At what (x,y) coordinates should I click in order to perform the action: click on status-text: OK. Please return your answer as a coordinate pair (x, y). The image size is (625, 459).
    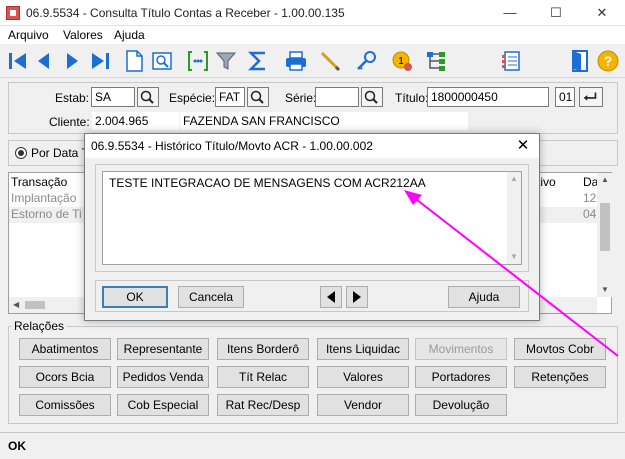
    Looking at the image, I should click on (17, 446).